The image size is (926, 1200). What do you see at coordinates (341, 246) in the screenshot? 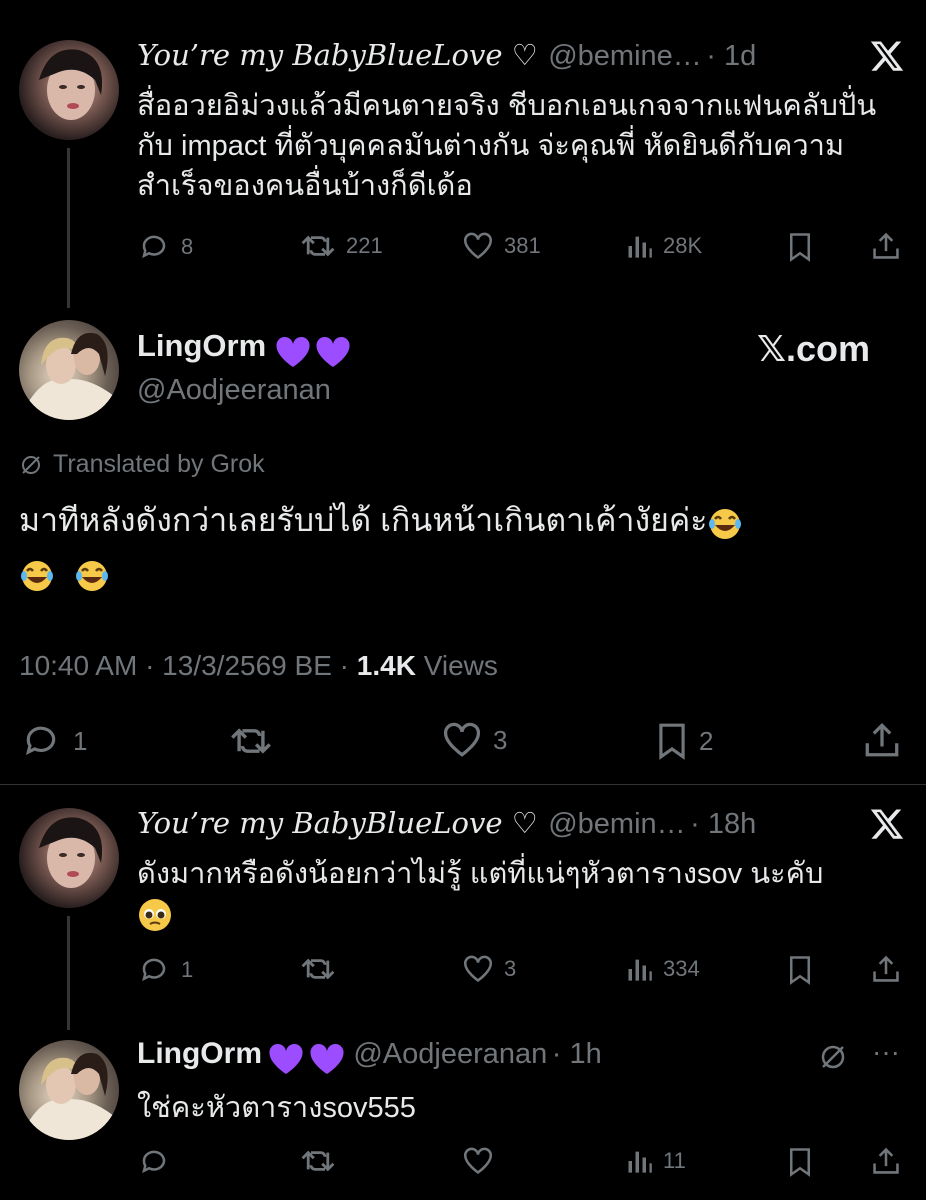
I see `repost-button: 221` at bounding box center [341, 246].